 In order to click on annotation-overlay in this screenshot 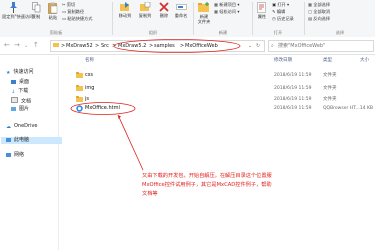, I will do `click(107, 136)`.